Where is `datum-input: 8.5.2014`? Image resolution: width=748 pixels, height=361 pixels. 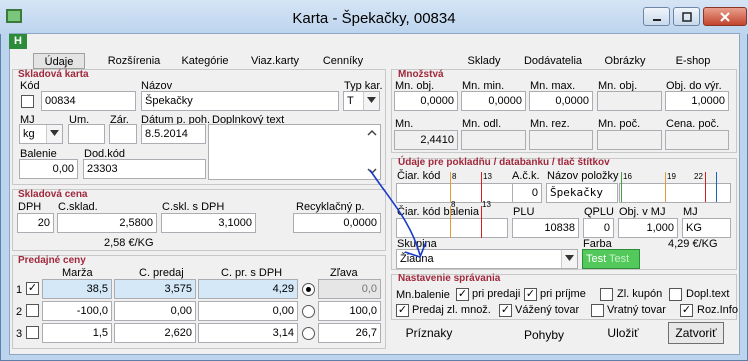
datum-input: 8.5.2014 is located at coordinates (173, 134).